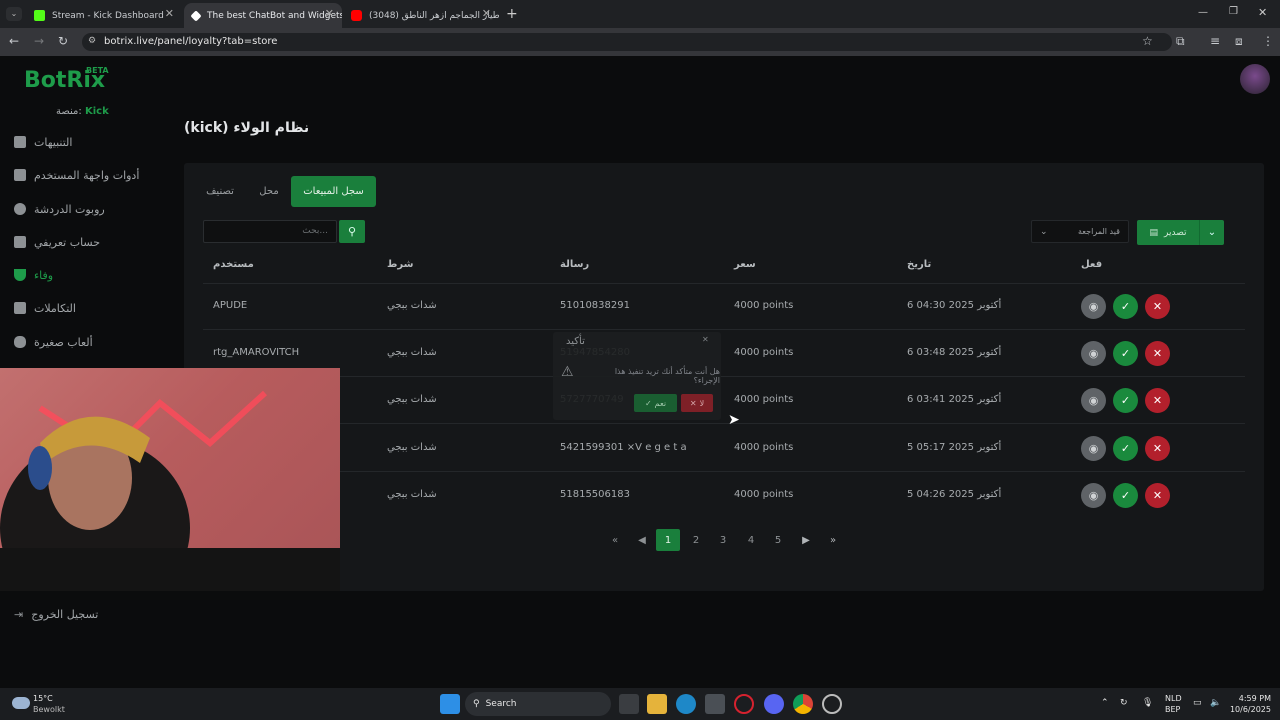 This screenshot has height=720, width=1280. Describe the element at coordinates (21, 703) in the screenshot. I see `weather-icon` at that location.